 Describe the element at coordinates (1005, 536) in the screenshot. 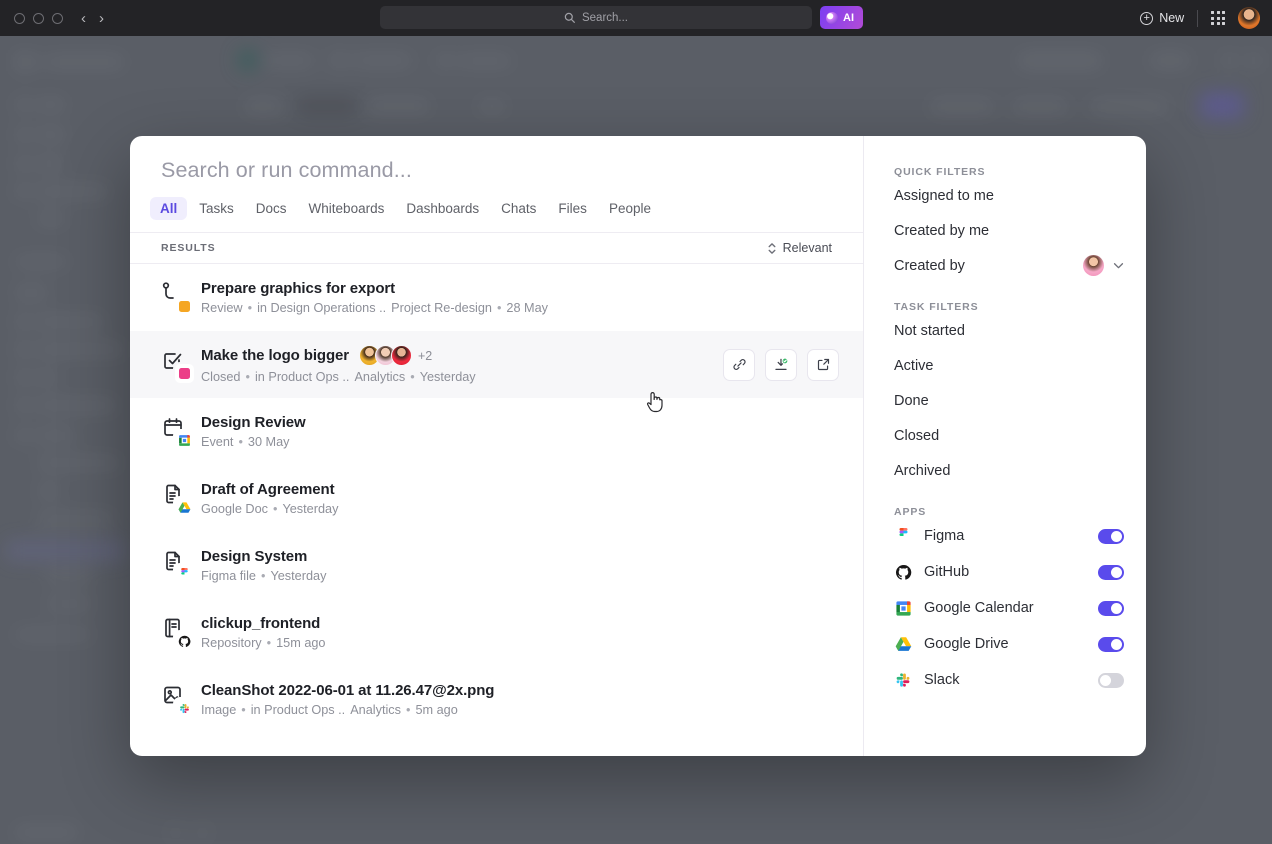

I see `app-row-figma: Figma` at that location.